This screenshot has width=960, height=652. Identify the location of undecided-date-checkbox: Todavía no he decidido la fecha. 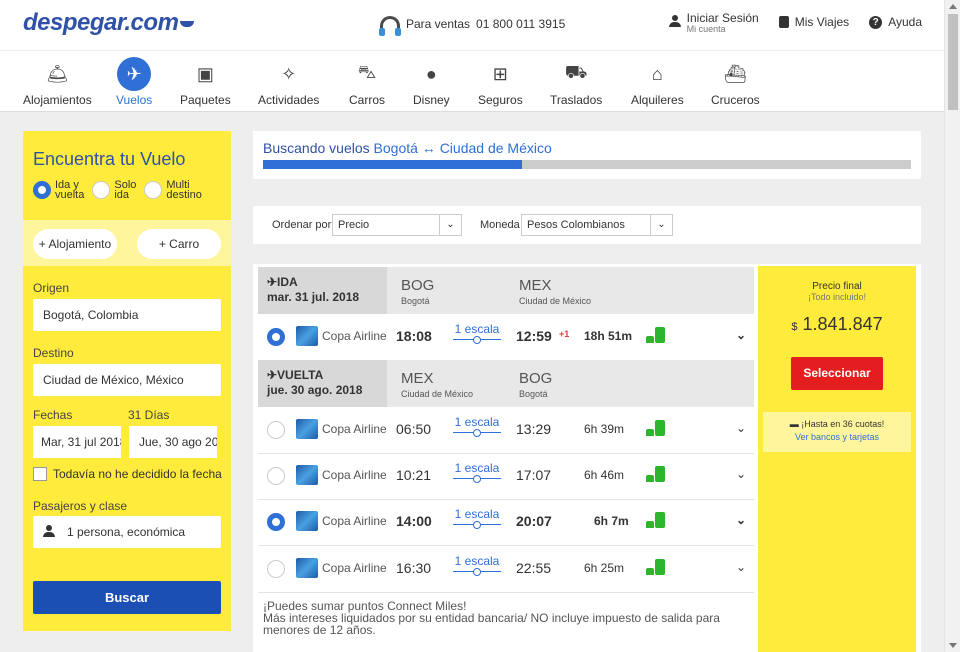
(127, 474).